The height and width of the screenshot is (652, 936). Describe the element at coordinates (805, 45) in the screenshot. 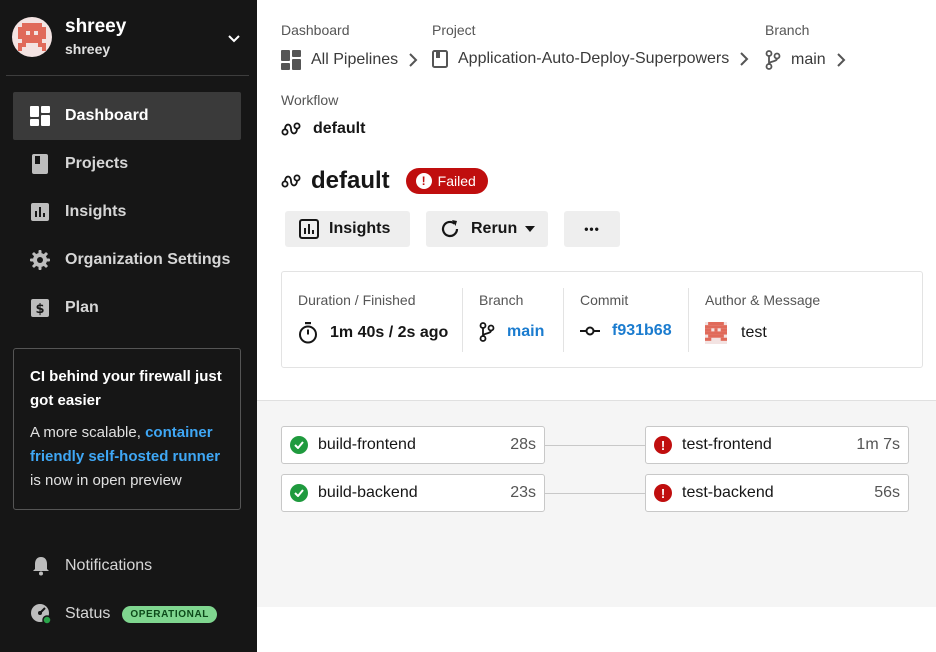

I see `breadcrumb-branch: Branch main` at that location.